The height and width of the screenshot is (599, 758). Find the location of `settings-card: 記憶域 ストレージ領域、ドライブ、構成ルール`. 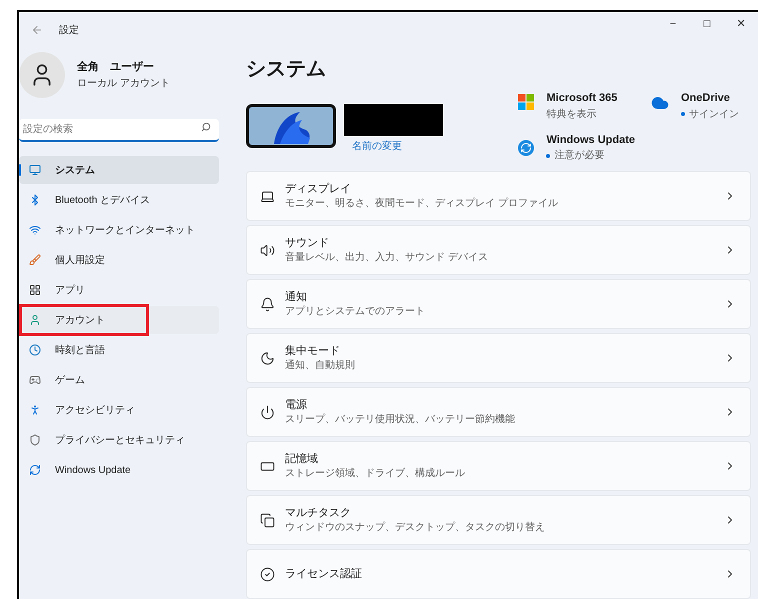

settings-card: 記憶域 ストレージ領域、ドライブ、構成ルール is located at coordinates (498, 466).